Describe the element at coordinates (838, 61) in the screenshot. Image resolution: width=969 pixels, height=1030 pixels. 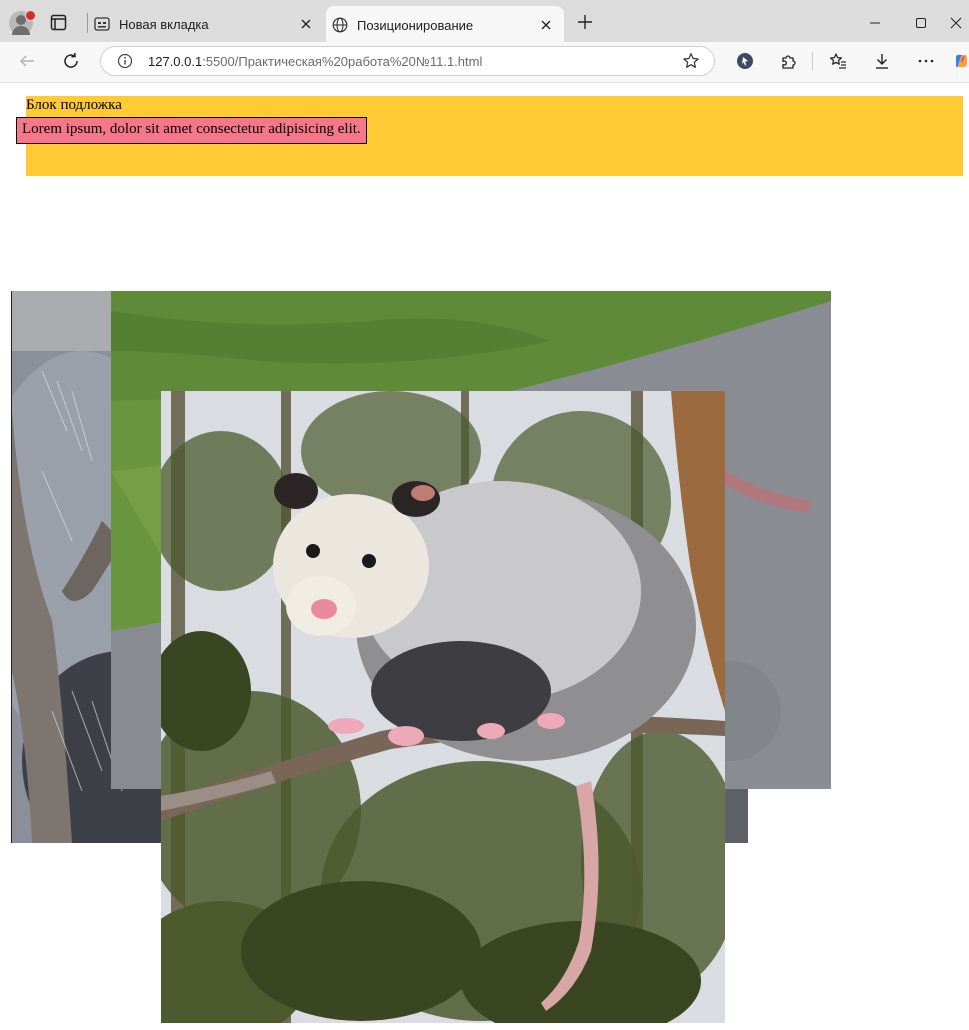
I see `favorites-icon` at that location.